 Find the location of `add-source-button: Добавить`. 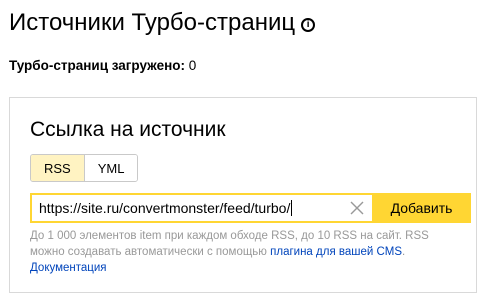

add-source-button: Добавить is located at coordinates (421, 208).